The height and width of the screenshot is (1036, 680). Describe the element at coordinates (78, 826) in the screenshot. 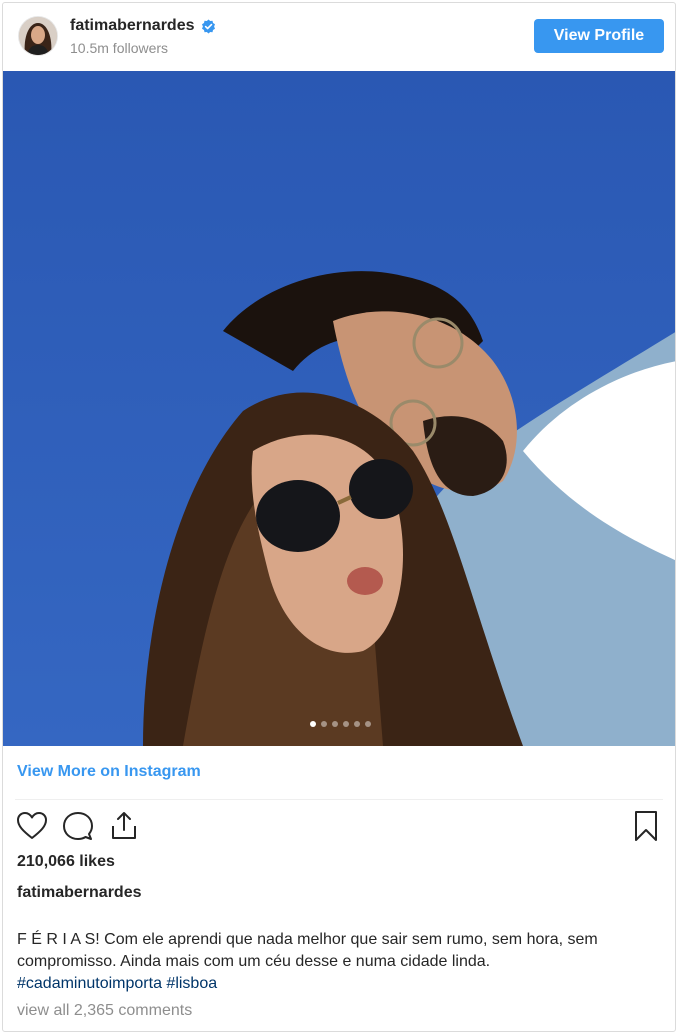

I see `comment-bubble-icon` at that location.